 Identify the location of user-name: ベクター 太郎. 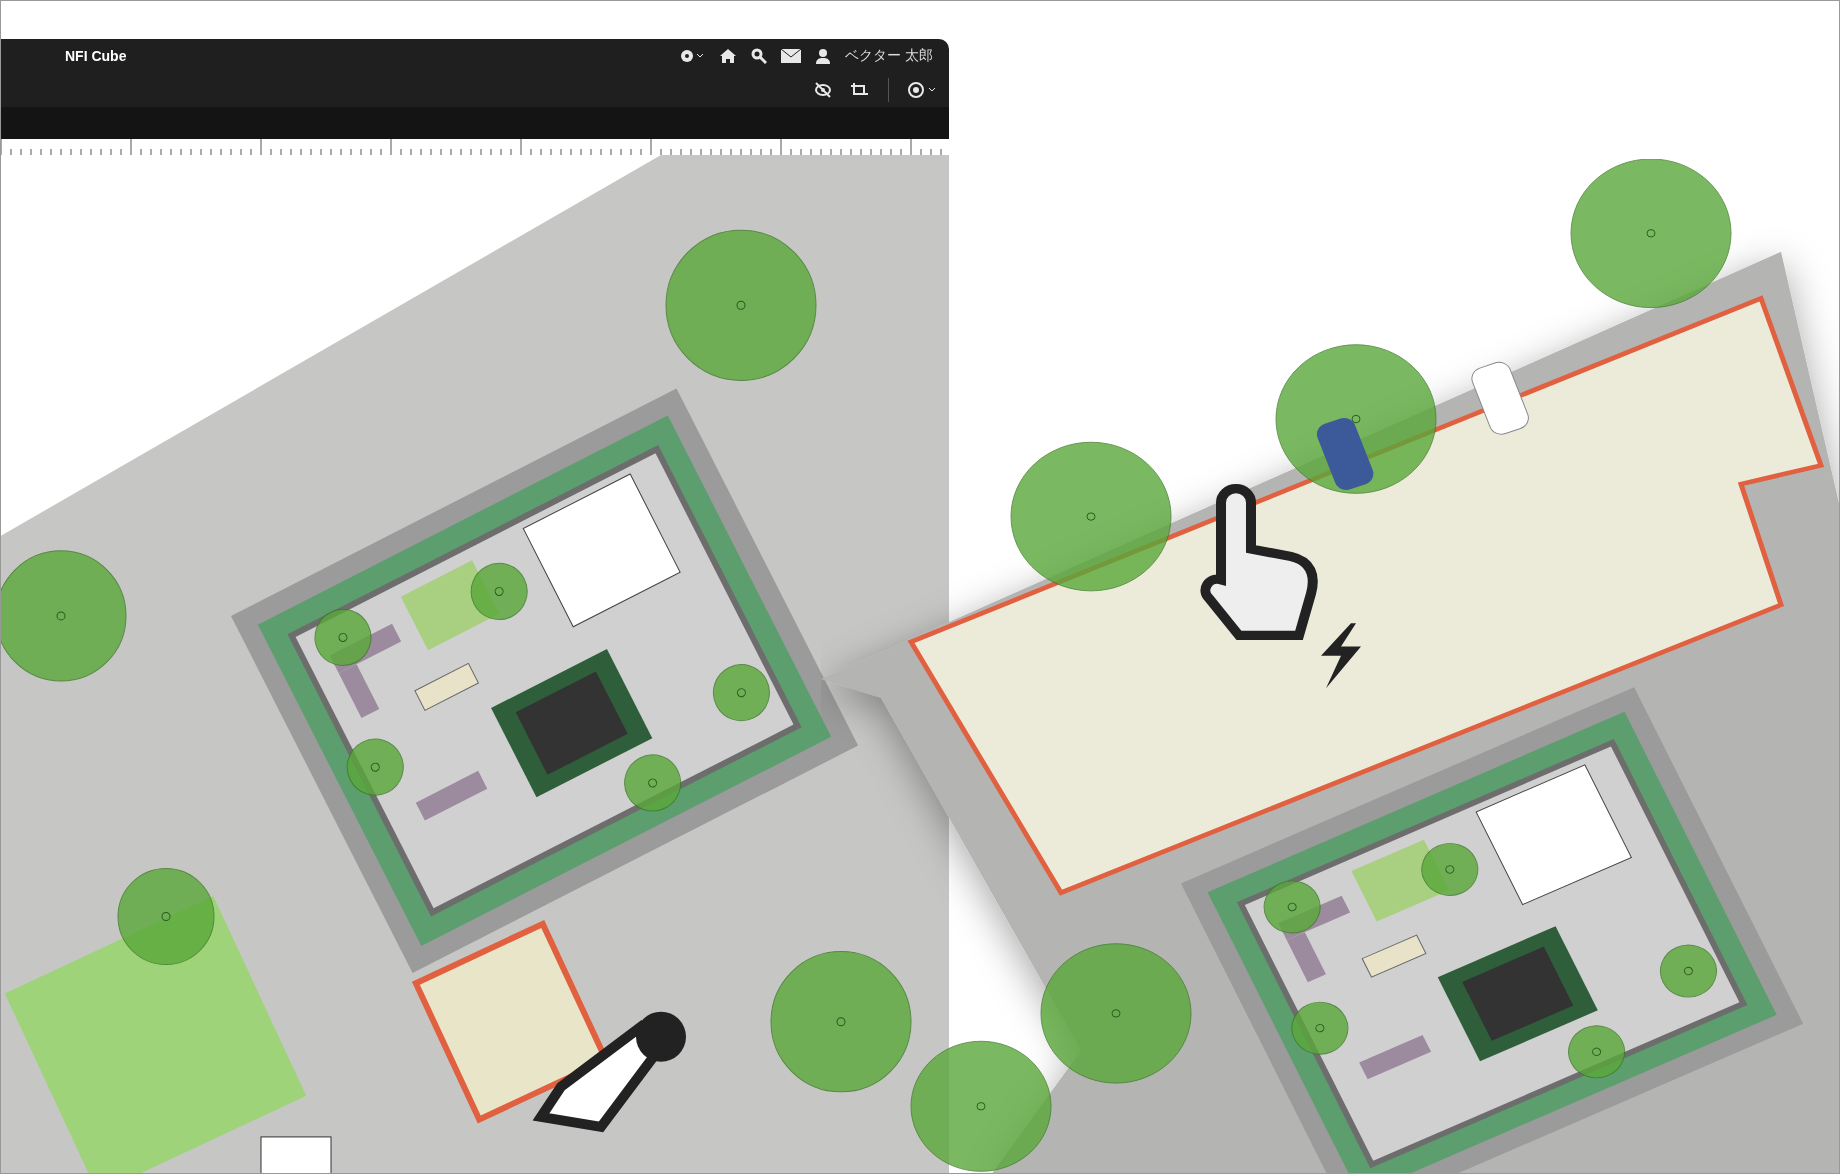
(889, 56).